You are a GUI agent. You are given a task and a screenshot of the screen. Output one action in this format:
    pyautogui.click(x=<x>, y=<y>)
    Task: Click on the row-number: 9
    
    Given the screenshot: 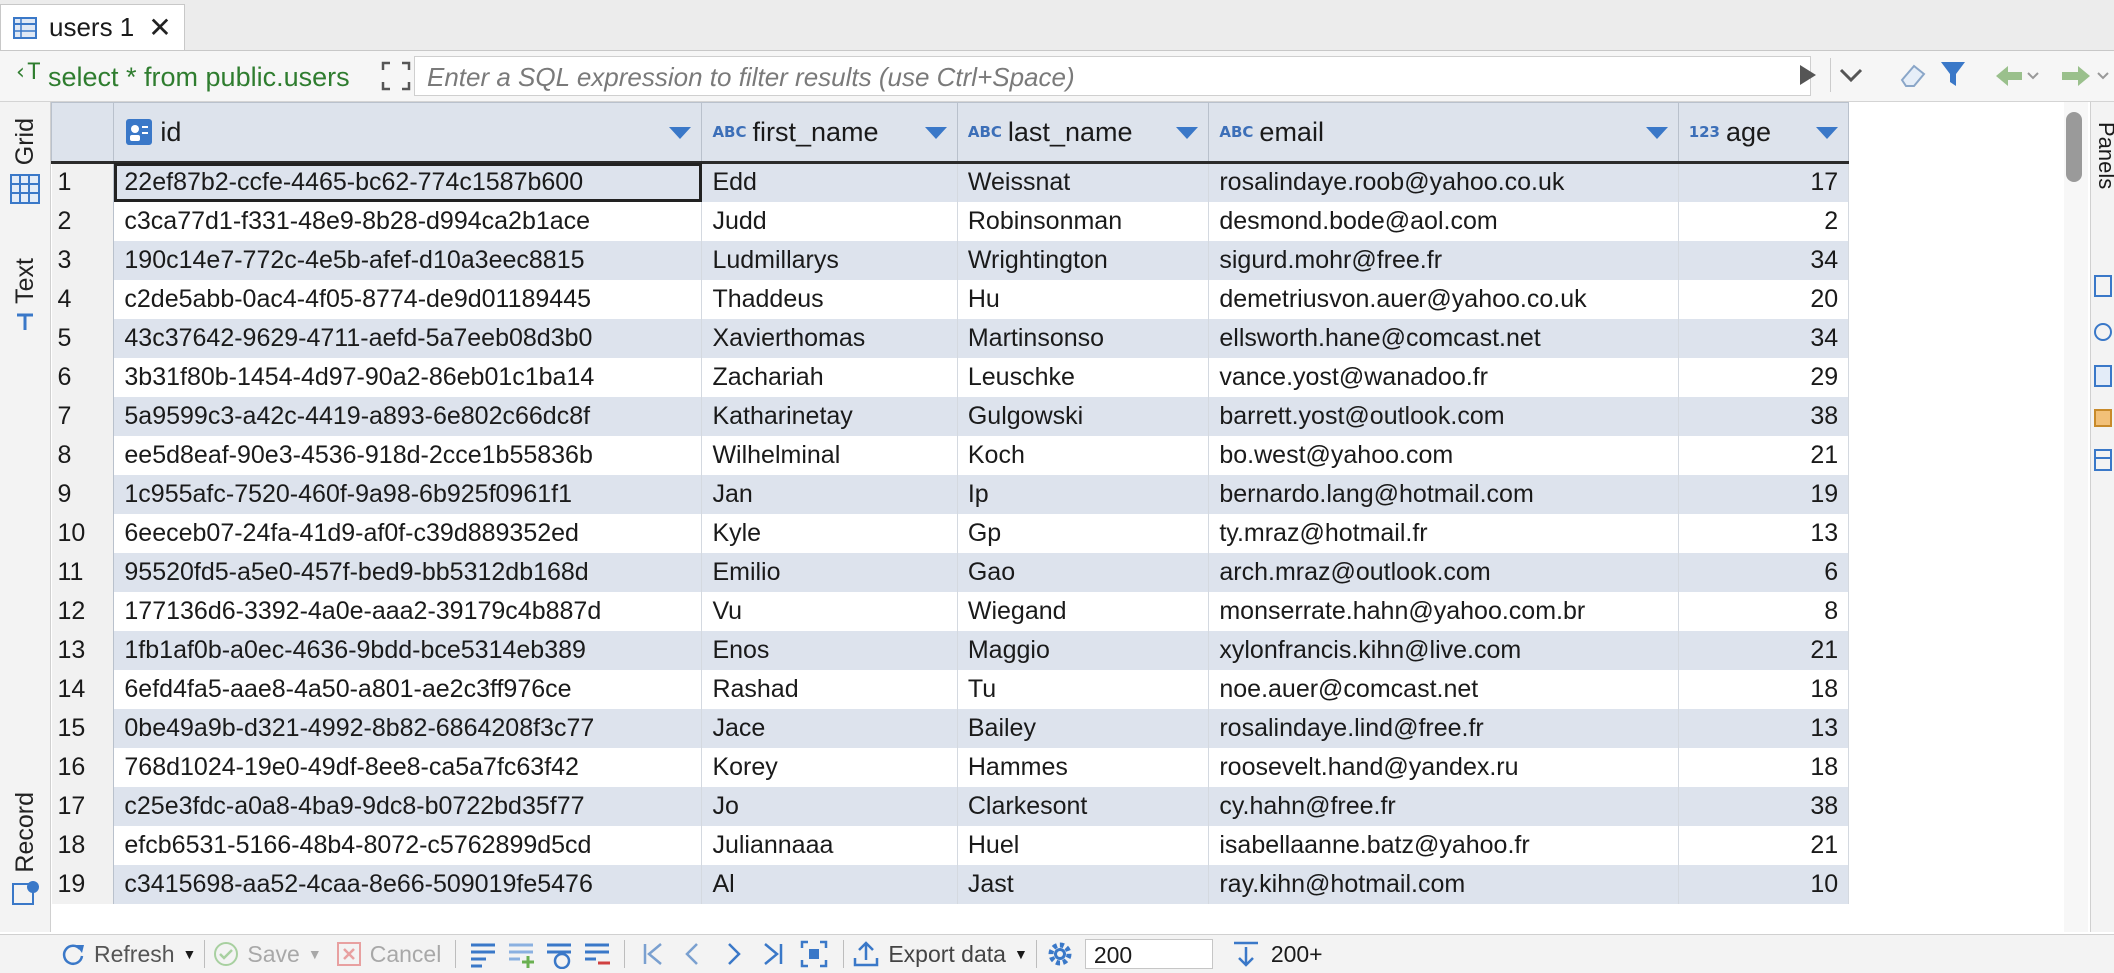 What is the action you would take?
    pyautogui.click(x=83, y=494)
    